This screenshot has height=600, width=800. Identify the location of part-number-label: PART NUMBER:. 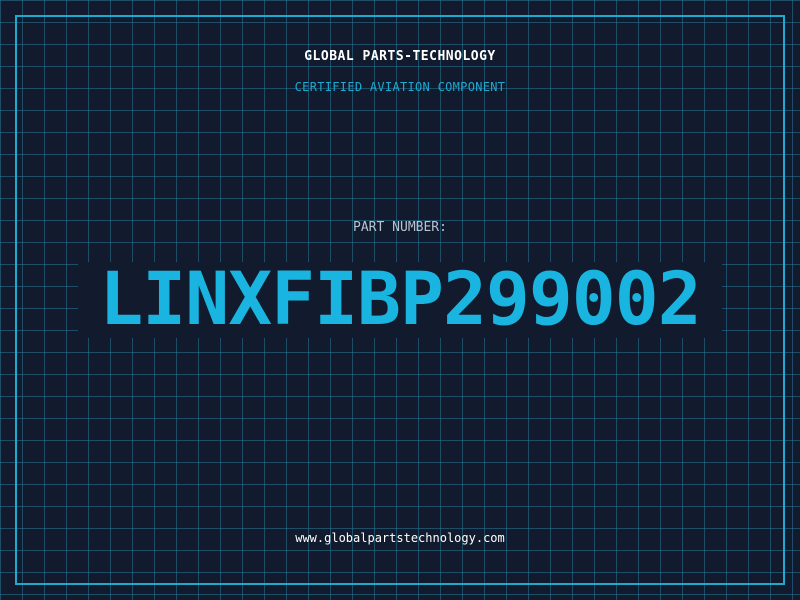
(400, 227).